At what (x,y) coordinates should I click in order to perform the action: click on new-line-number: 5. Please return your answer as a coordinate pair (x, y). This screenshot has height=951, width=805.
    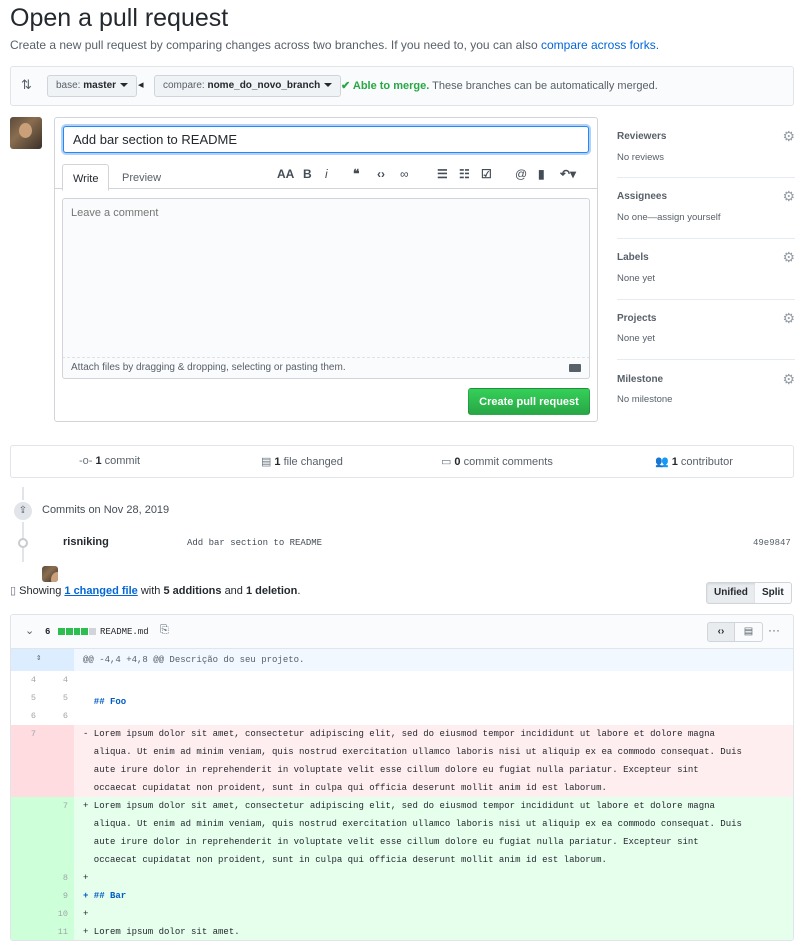
    Looking at the image, I should click on (58, 698).